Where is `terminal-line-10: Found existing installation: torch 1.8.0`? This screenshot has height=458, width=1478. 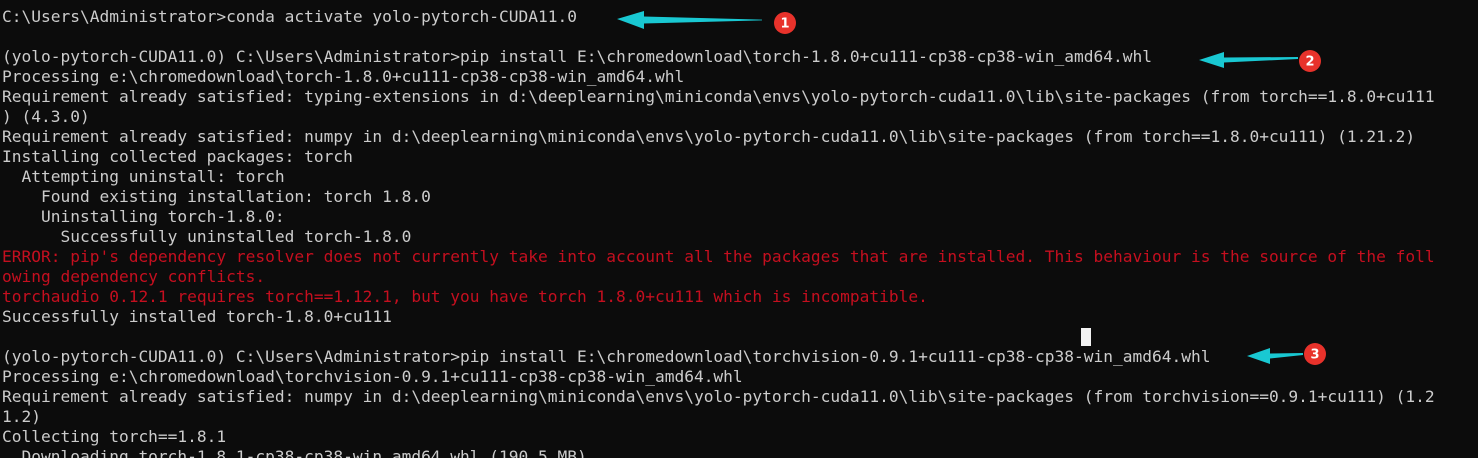
terminal-line-10: Found existing installation: torch 1.8.0 is located at coordinates (216, 196).